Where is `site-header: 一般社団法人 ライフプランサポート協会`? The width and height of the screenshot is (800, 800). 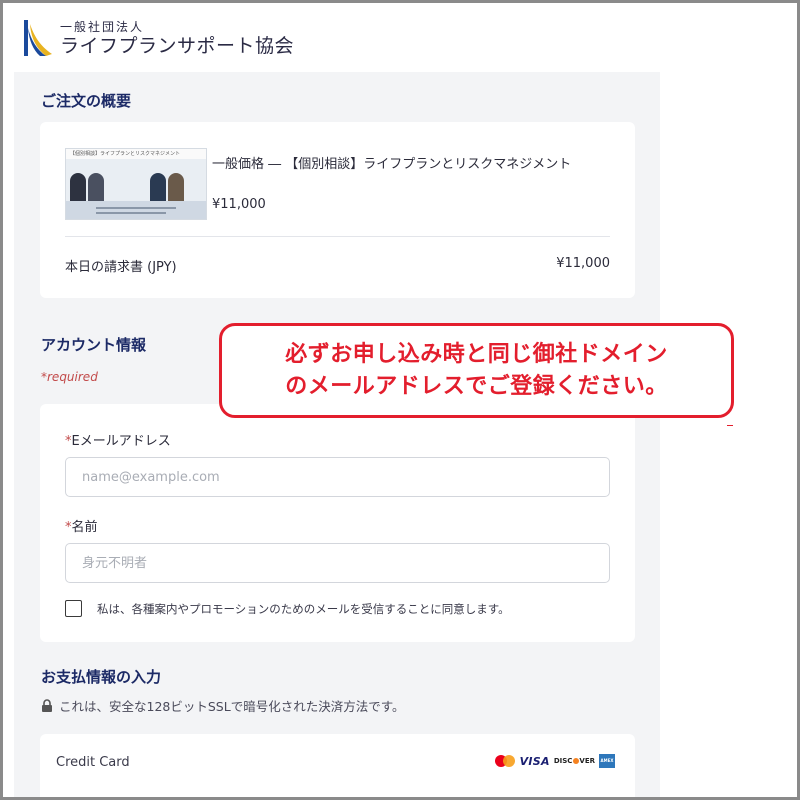
site-header: 一般社団法人 ライフプランサポート協会 is located at coordinates (158, 40).